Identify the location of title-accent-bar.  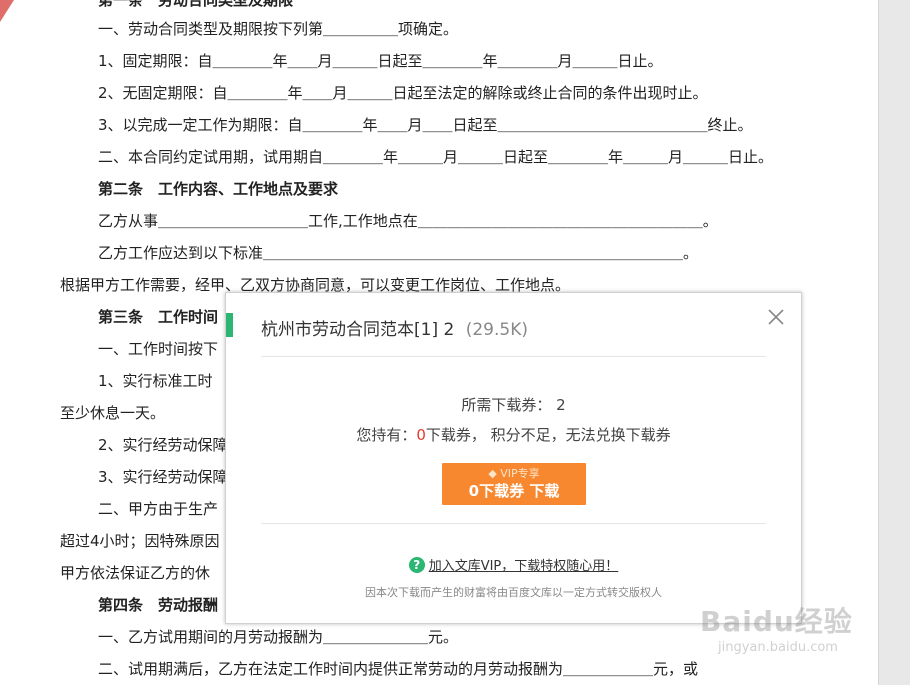
(229, 325).